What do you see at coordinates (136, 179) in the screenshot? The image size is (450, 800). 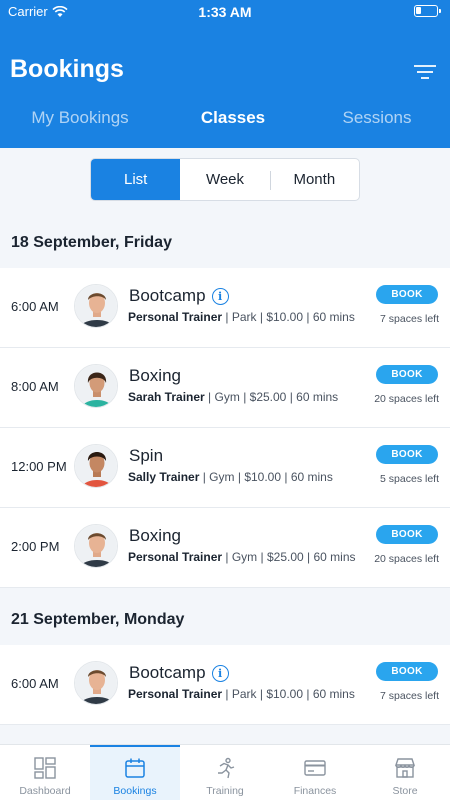 I see `view-list-button: List` at bounding box center [136, 179].